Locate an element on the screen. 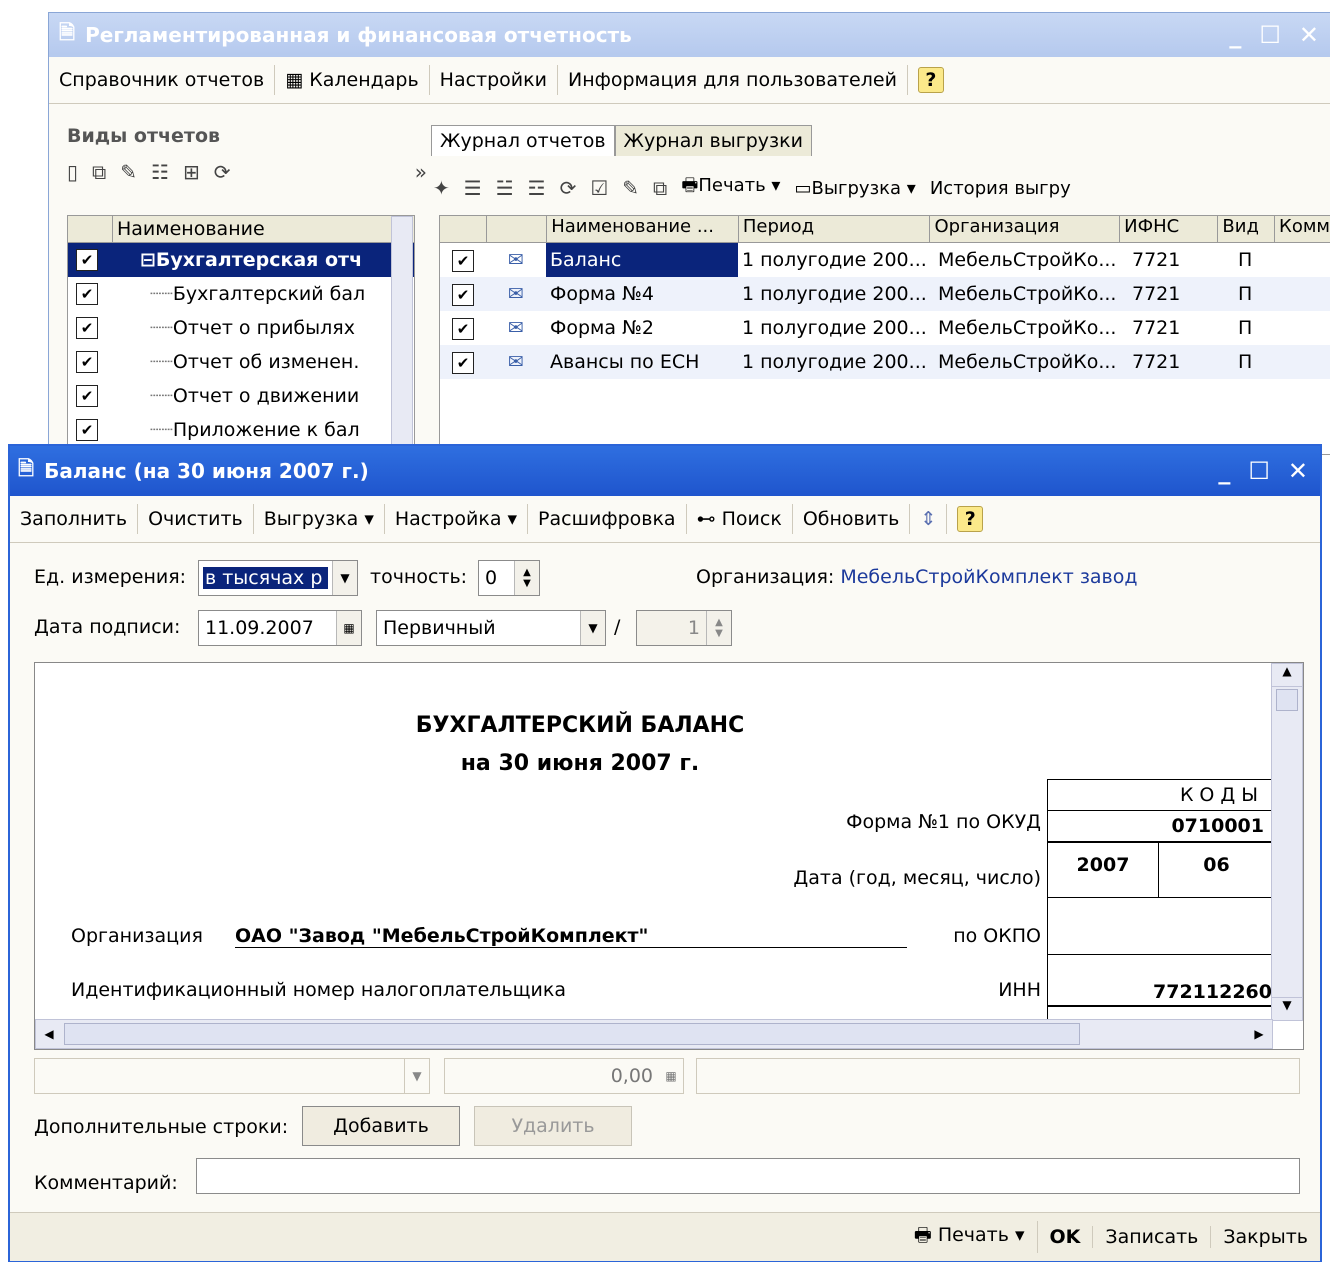  scroll-down-icon: ▼ is located at coordinates (1287, 1008).